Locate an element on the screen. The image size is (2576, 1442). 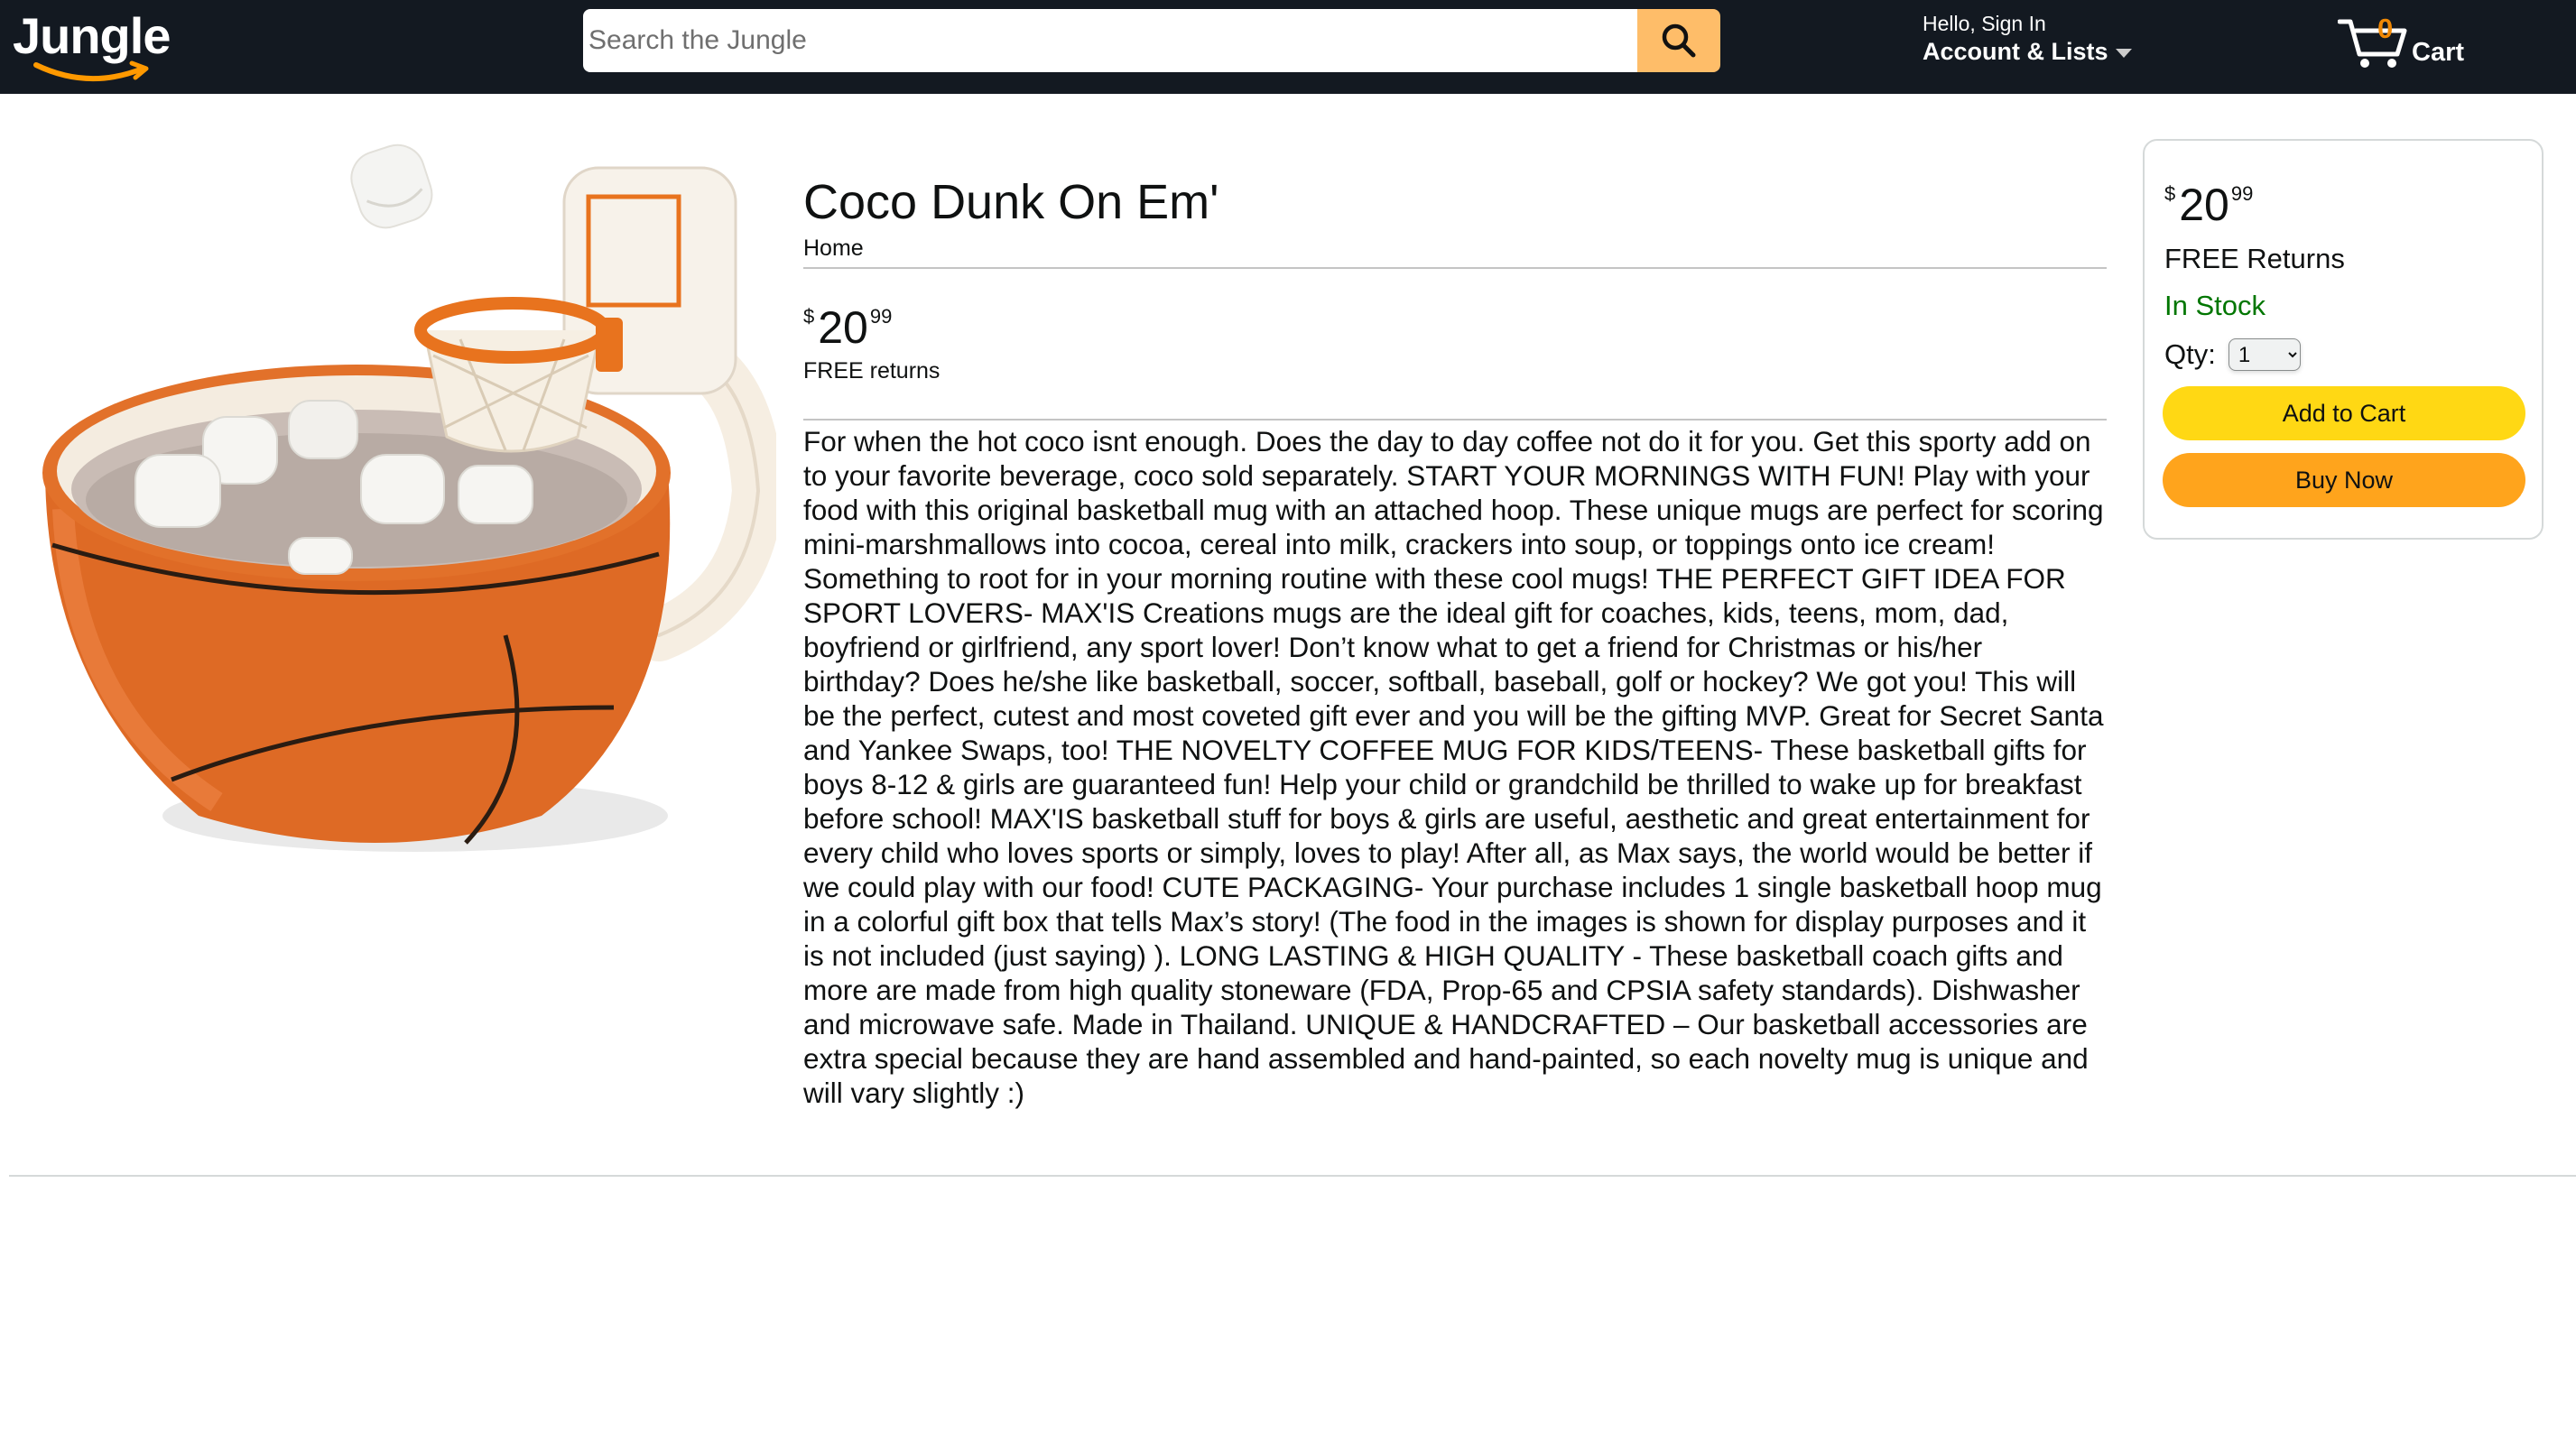
search-button is located at coordinates (1678, 40).